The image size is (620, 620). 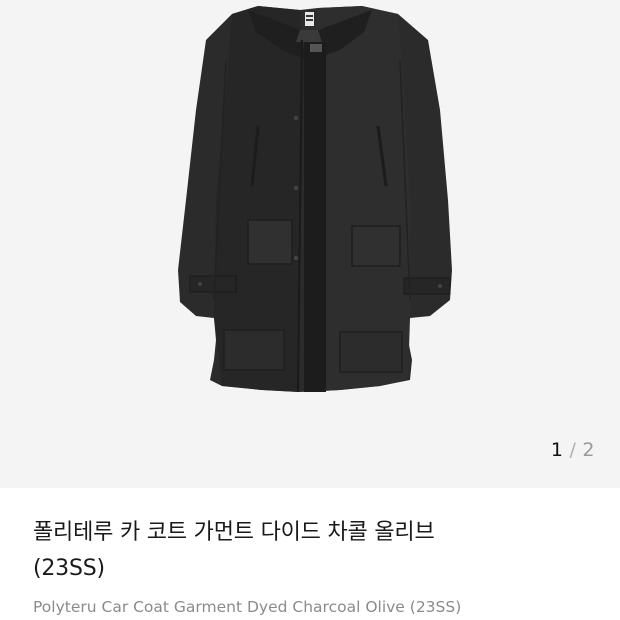 What do you see at coordinates (313, 551) in the screenshot?
I see `product-title: 폴리테루 카 코트 가먼트 다이드 차콜 올리브 (23SS)` at bounding box center [313, 551].